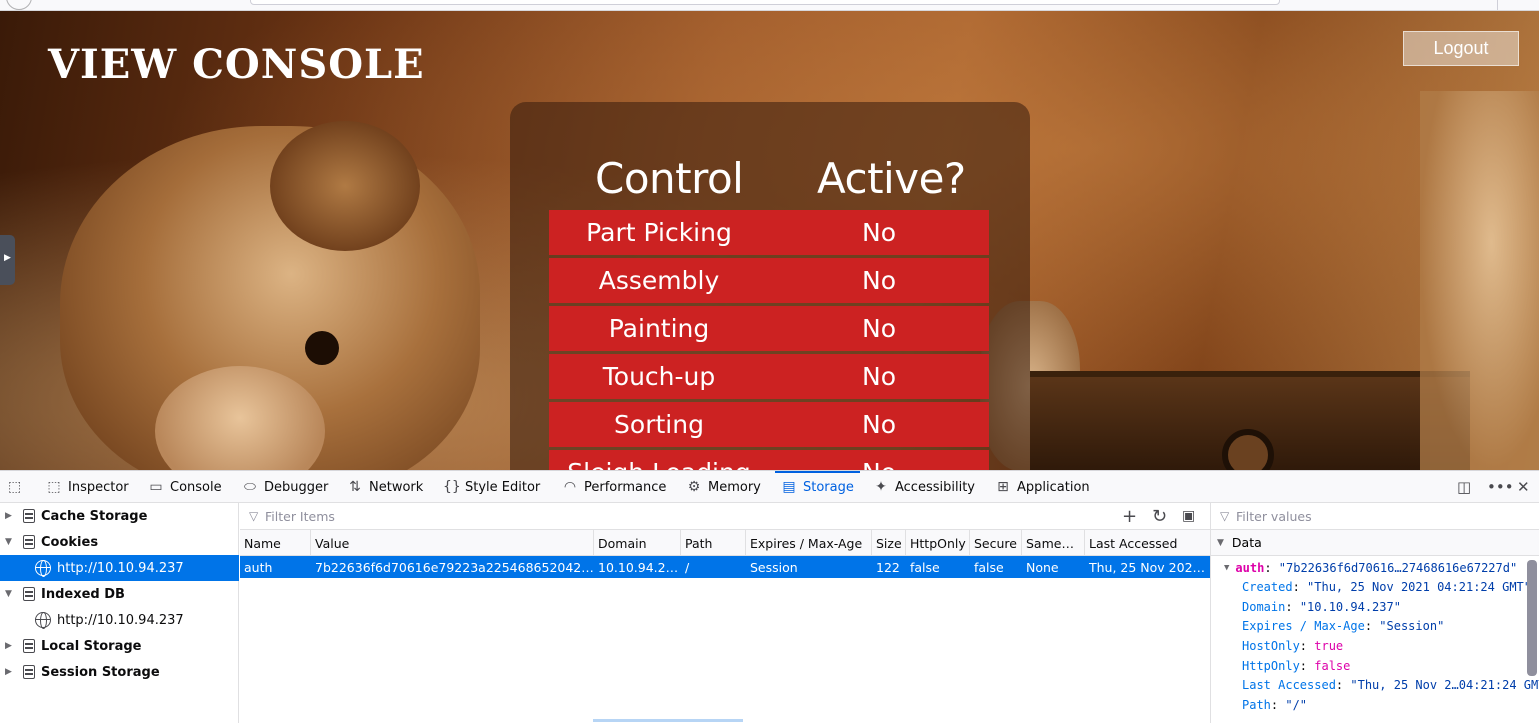 Image resolution: width=1539 pixels, height=723 pixels. I want to click on tab-application: ⊞ Application, so click(1042, 487).